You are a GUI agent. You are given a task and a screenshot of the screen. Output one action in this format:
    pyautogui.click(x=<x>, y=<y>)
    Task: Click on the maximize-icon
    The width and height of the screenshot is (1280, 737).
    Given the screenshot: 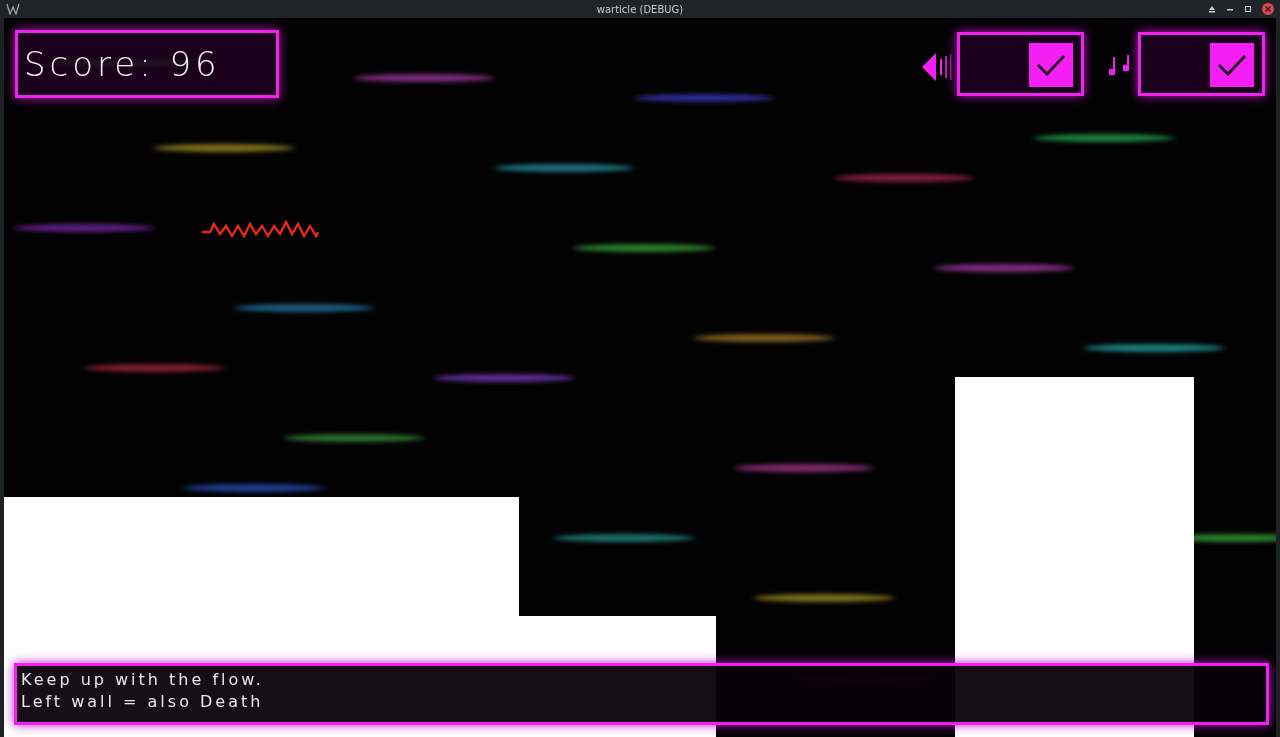 What is the action you would take?
    pyautogui.click(x=1248, y=9)
    